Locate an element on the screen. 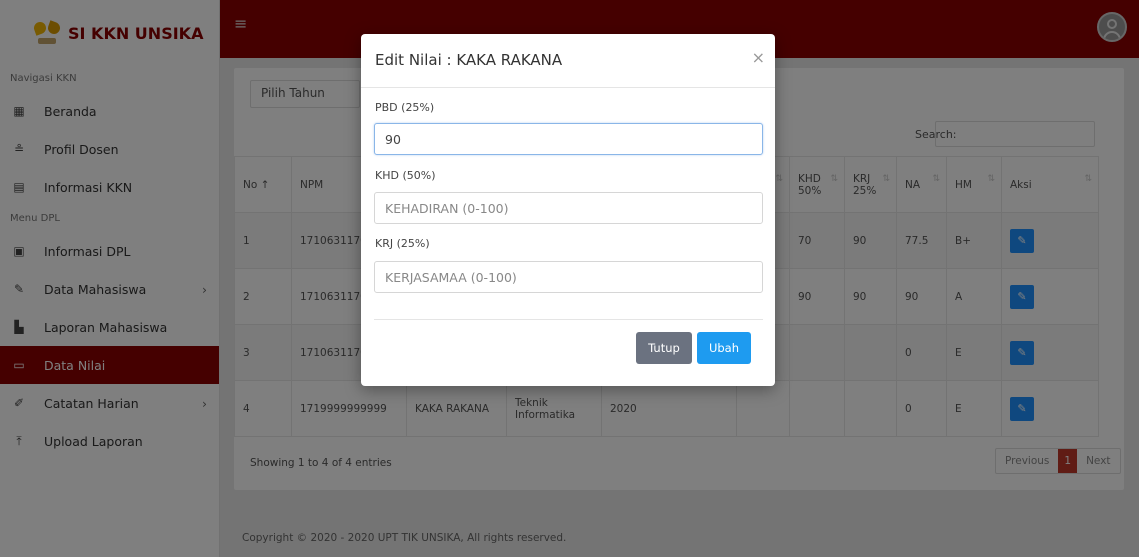 The image size is (1139, 557). pbd-label: PBD (25%) is located at coordinates (405, 107).